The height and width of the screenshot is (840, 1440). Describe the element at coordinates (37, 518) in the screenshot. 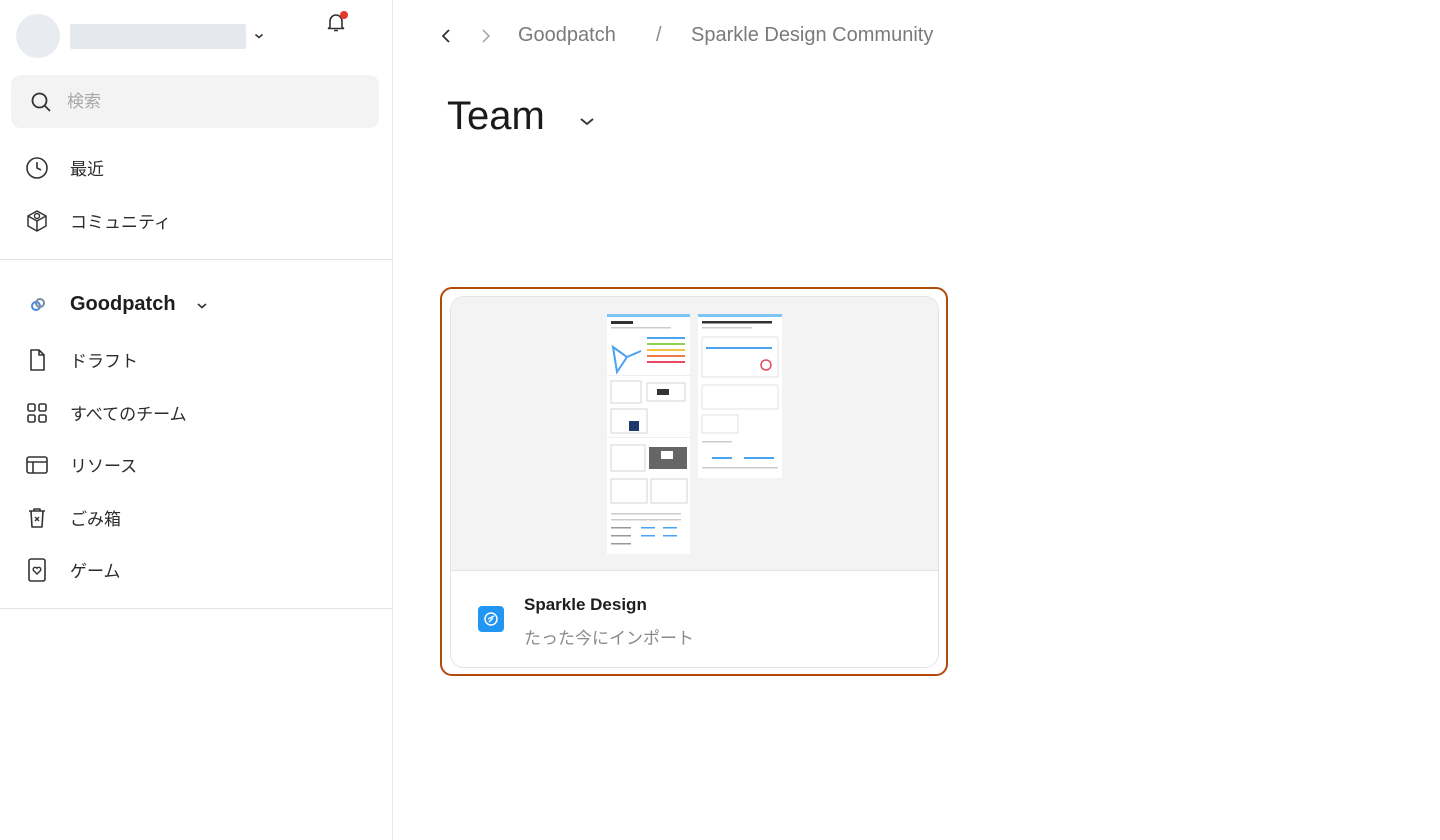

I see `trash-icon` at that location.